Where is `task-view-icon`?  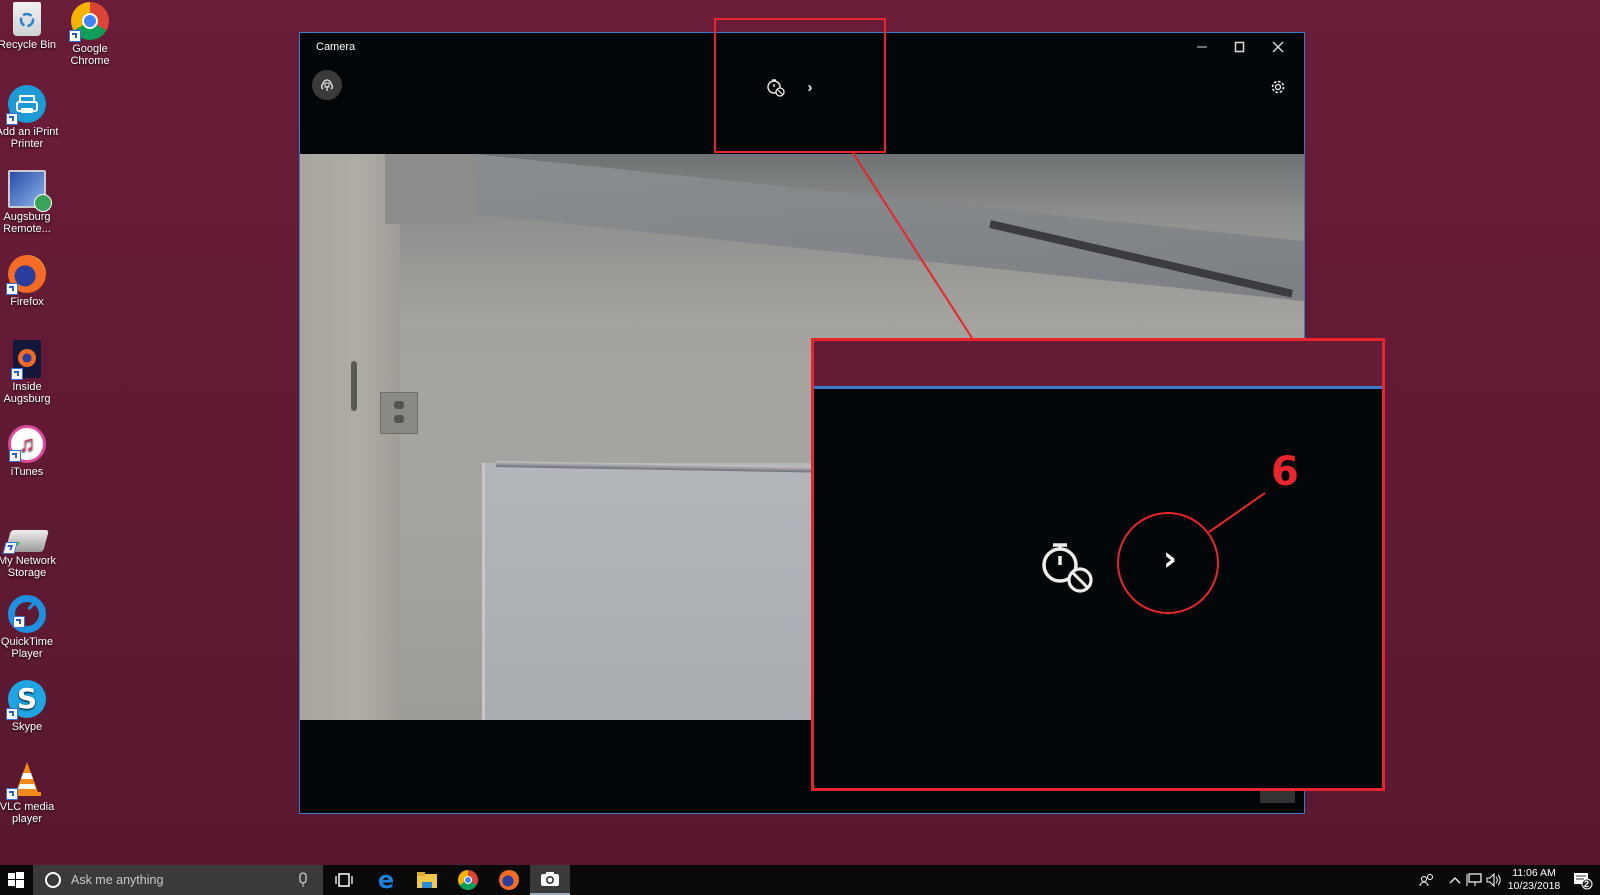
task-view-icon is located at coordinates (344, 880).